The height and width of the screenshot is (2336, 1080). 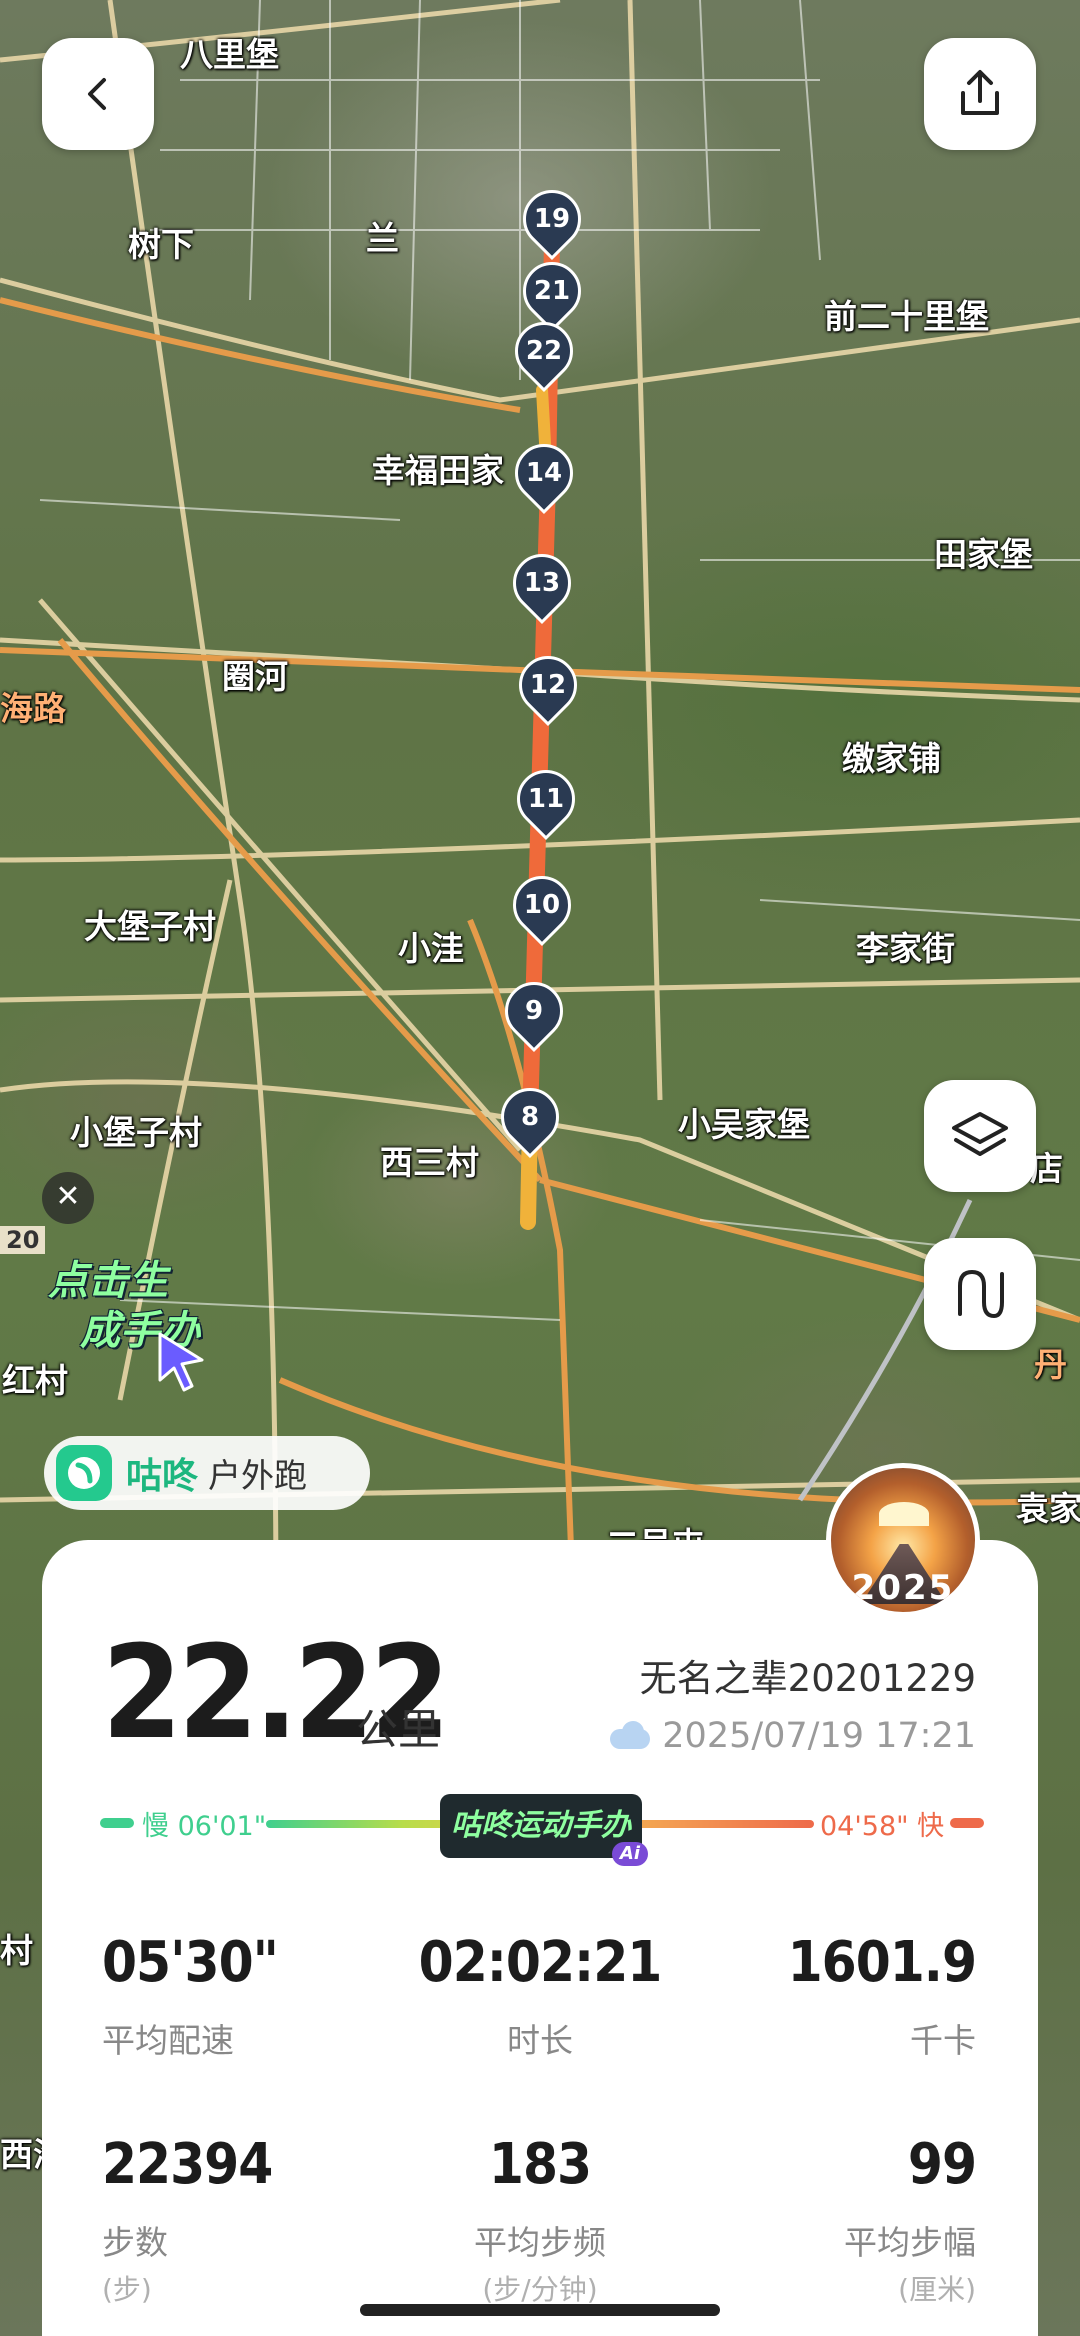 I want to click on place-label: 兰, so click(x=382, y=238).